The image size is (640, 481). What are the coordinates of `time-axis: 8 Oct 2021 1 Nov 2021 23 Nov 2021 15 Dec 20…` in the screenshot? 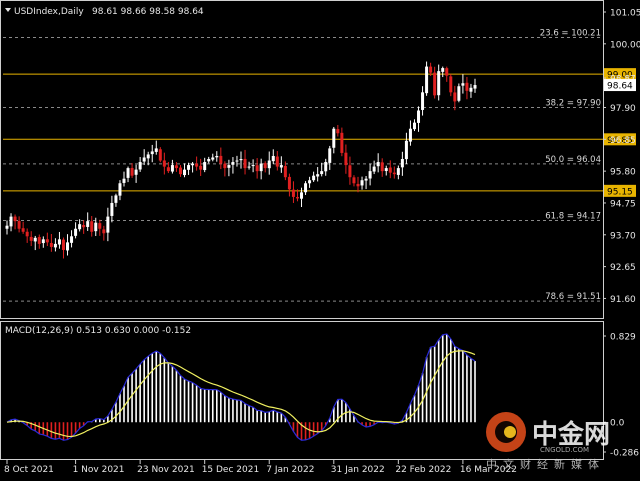 It's located at (260, 467).